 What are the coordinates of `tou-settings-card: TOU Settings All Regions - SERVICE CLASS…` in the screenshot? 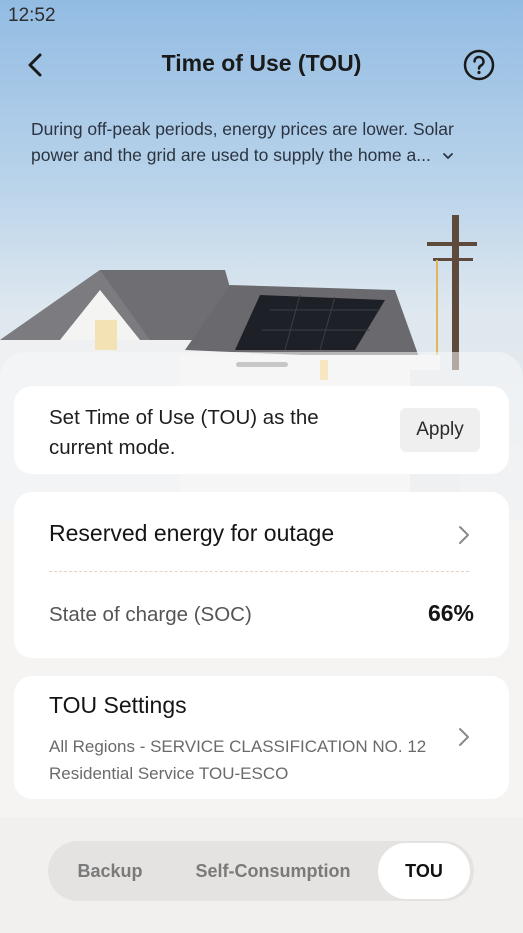 It's located at (261, 737).